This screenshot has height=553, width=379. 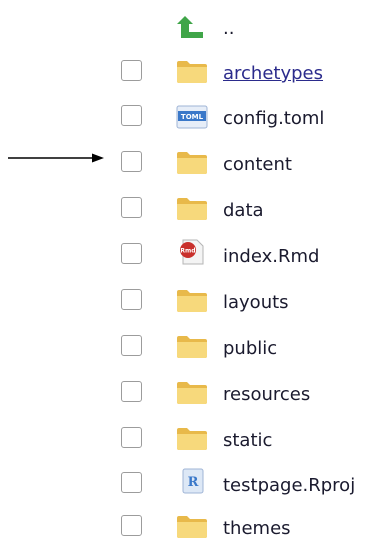 I want to click on list-item: data, so click(x=189, y=212).